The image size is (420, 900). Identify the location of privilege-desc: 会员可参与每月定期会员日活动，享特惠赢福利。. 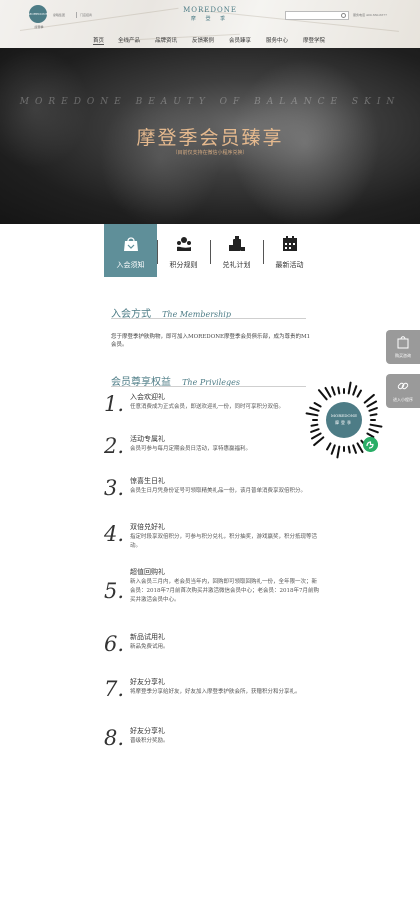
(191, 449).